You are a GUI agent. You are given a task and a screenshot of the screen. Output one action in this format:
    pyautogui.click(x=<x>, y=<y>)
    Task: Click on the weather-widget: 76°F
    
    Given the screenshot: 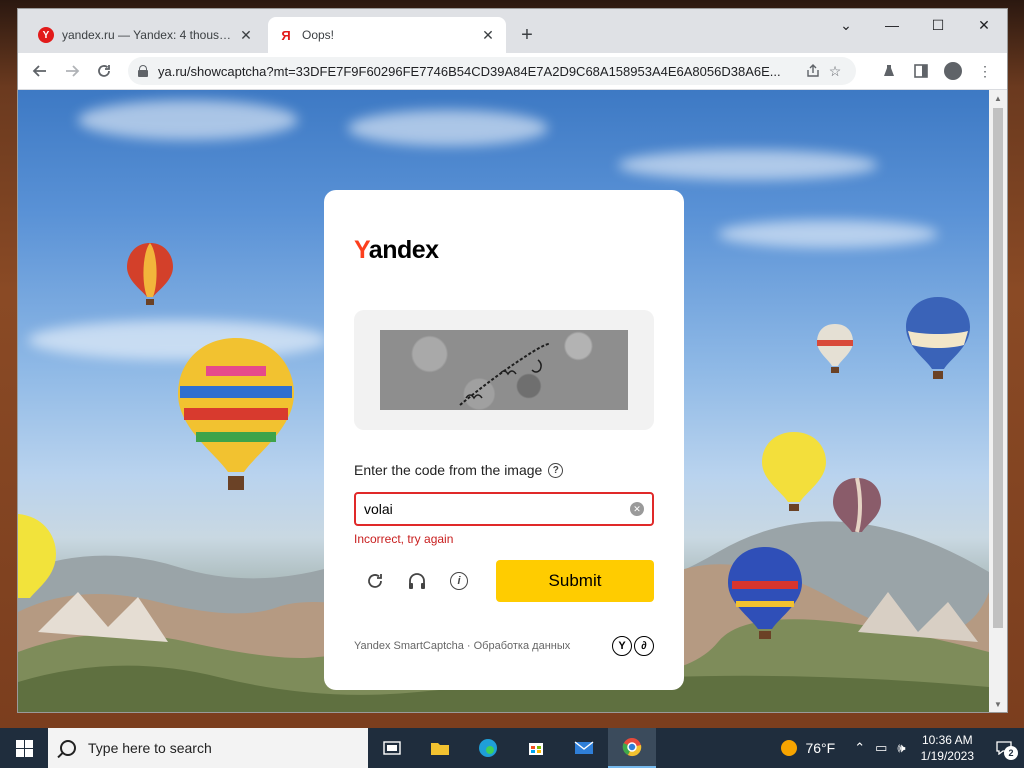 What is the action you would take?
    pyautogui.click(x=808, y=748)
    